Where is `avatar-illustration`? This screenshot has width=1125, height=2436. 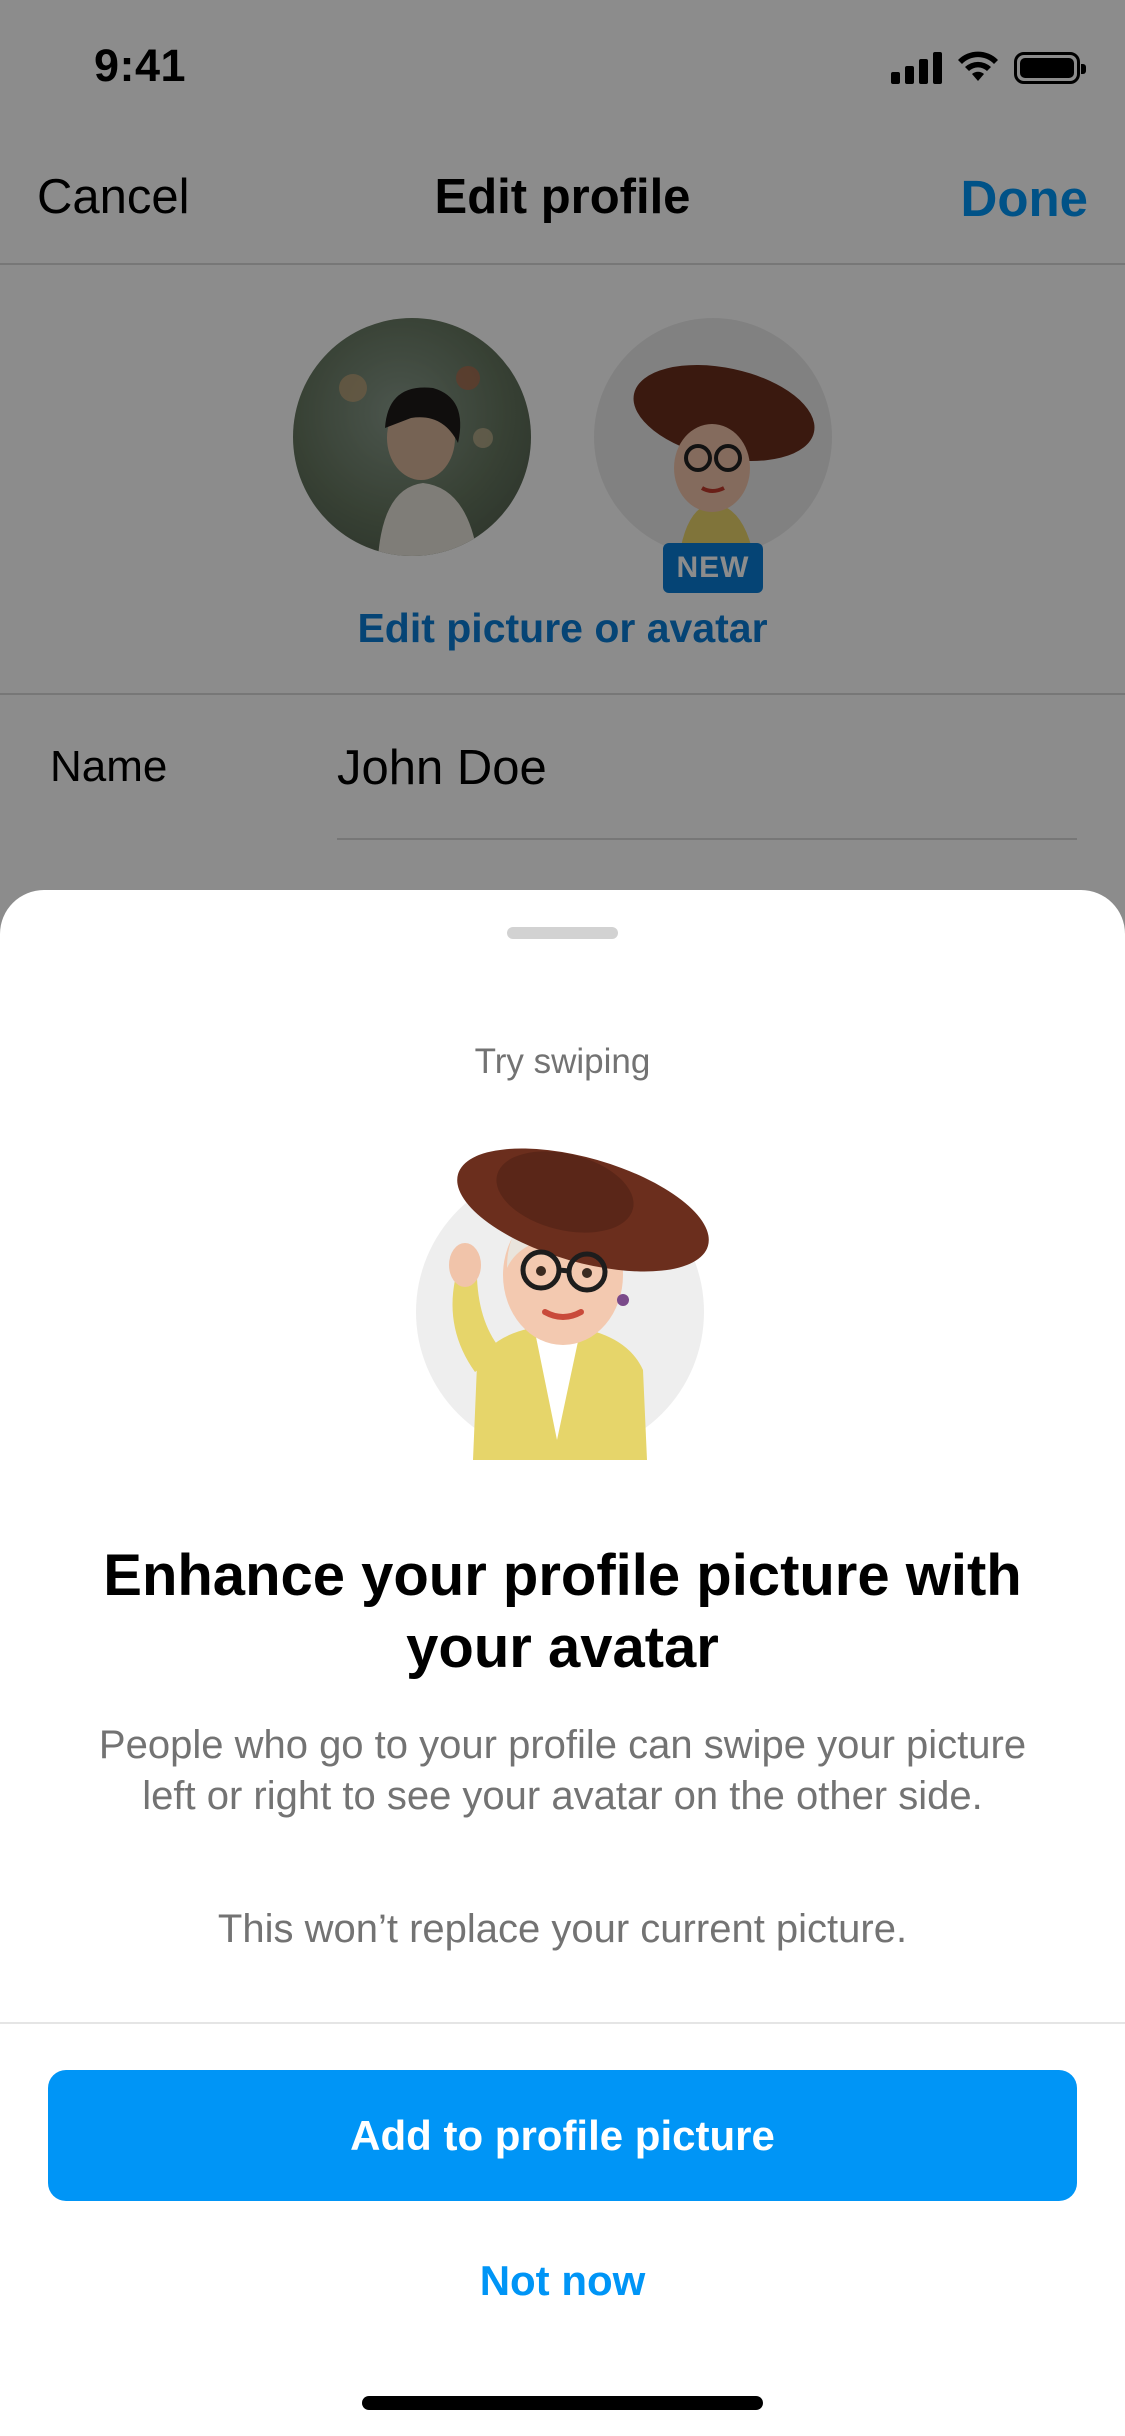 avatar-illustration is located at coordinates (565, 1300).